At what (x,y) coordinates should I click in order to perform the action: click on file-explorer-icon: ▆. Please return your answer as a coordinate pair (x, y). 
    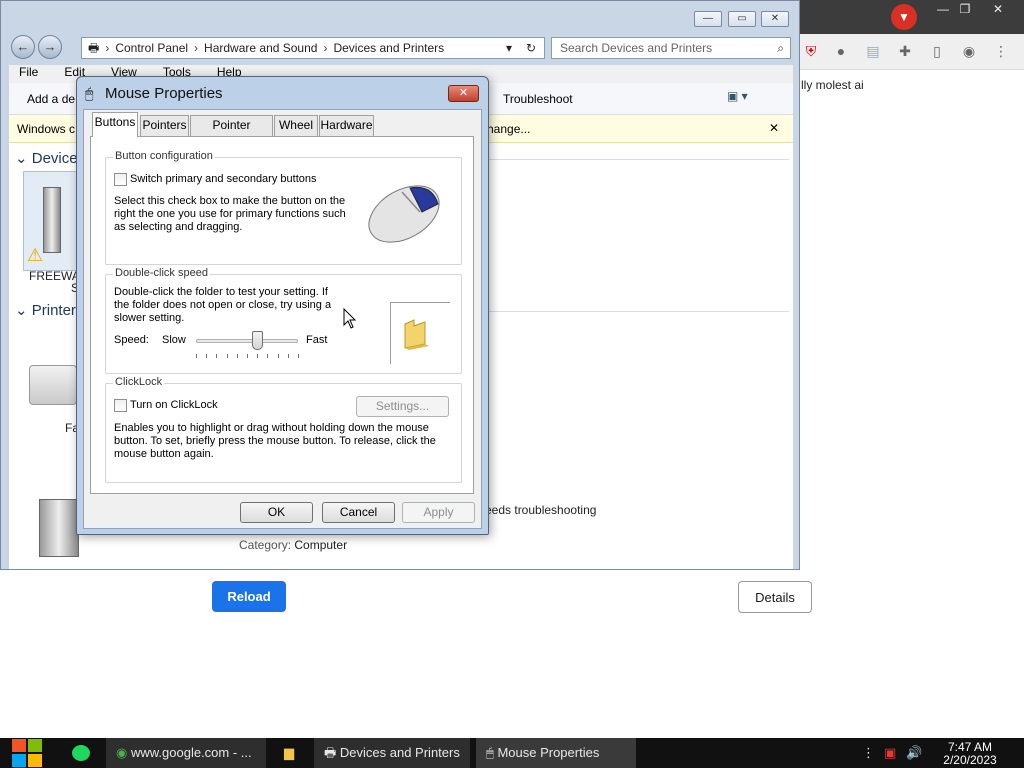
    Looking at the image, I should click on (289, 753).